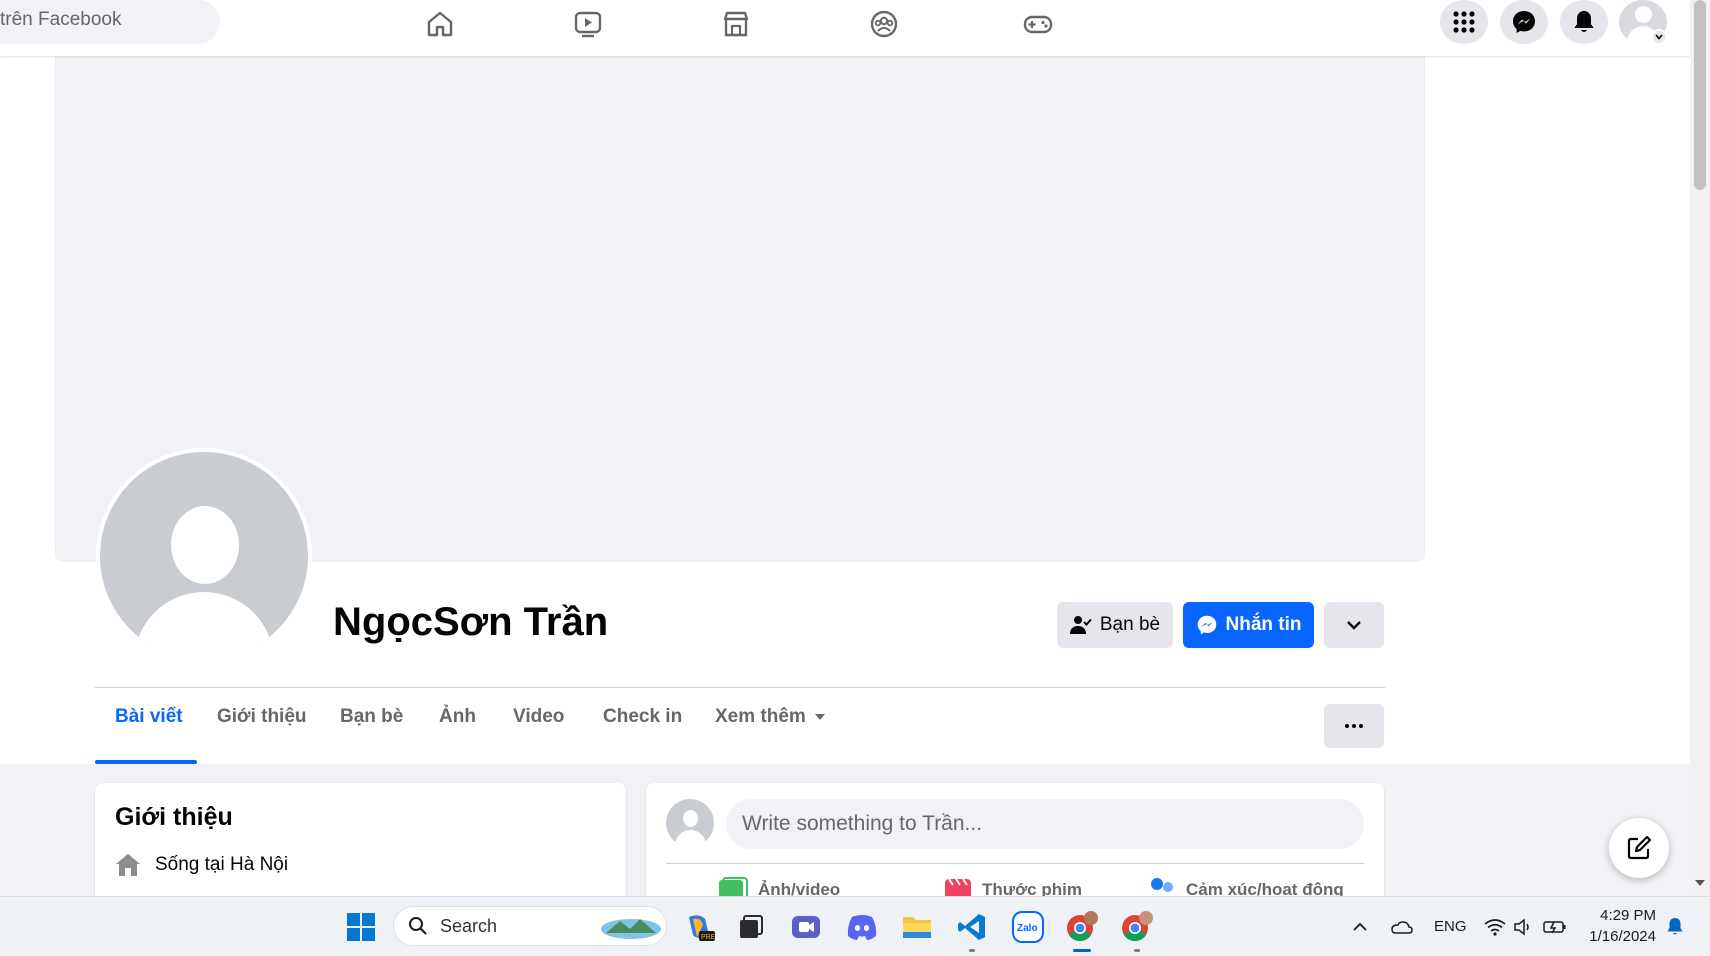 The width and height of the screenshot is (1710, 956). What do you see at coordinates (690, 823) in the screenshot?
I see `composer-avatar` at bounding box center [690, 823].